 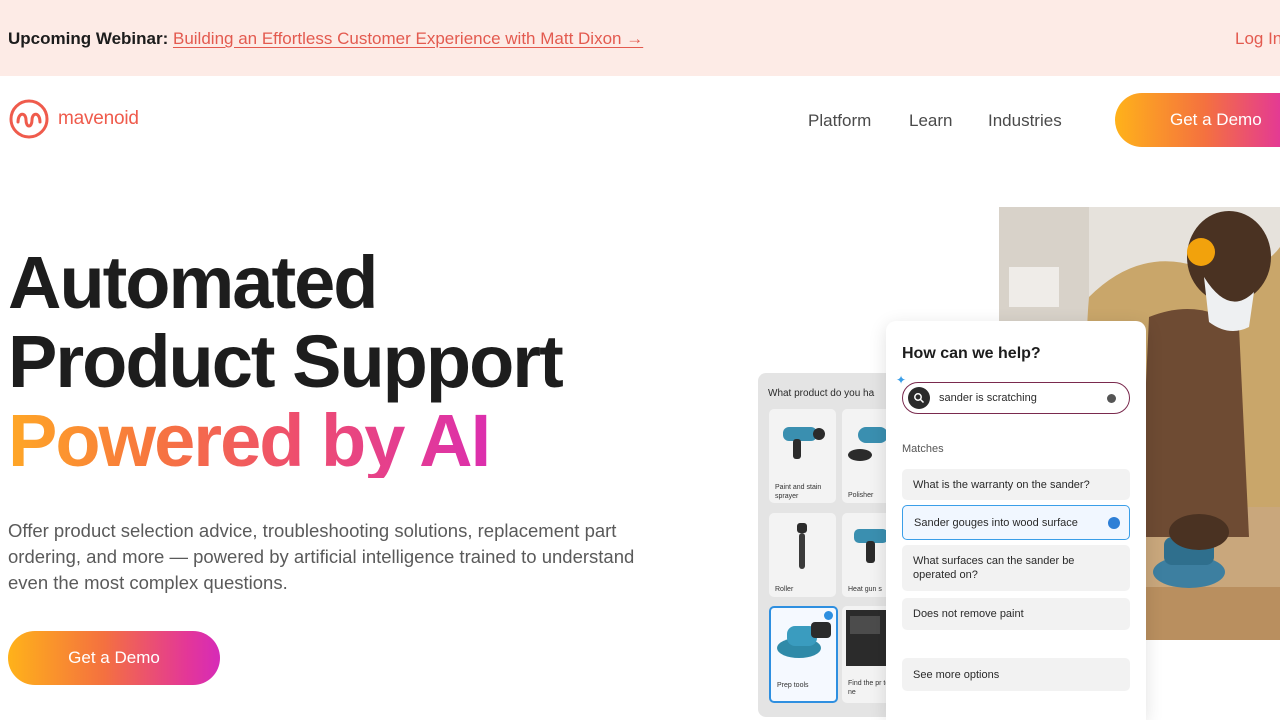 What do you see at coordinates (930, 121) in the screenshot?
I see `nav-learn: Learn` at bounding box center [930, 121].